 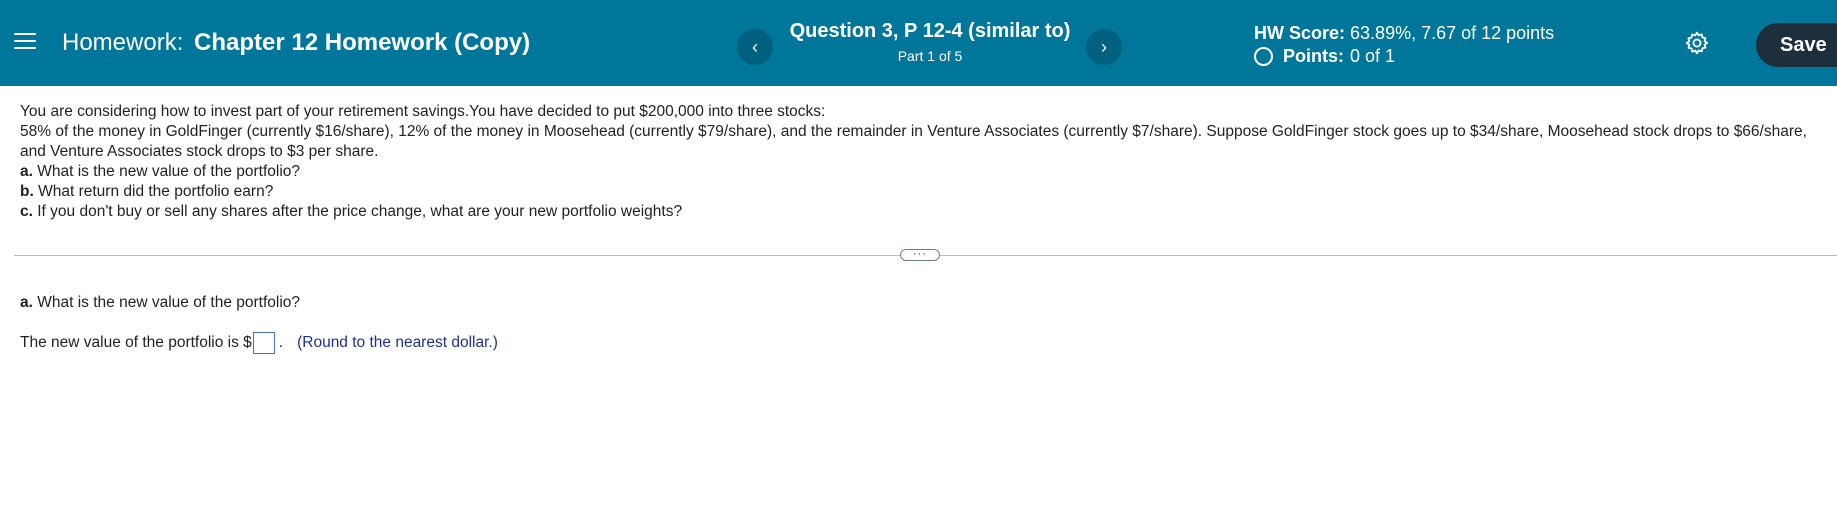 What do you see at coordinates (1452, 33) in the screenshot?
I see `score-value: 63.89%, 7.67 of 12 points` at bounding box center [1452, 33].